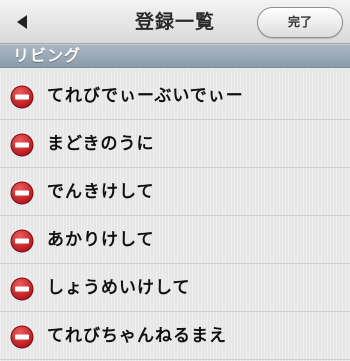 The image size is (350, 361). Describe the element at coordinates (137, 336) in the screenshot. I see `list-item-label: てれびちゃんねるまえ` at that location.